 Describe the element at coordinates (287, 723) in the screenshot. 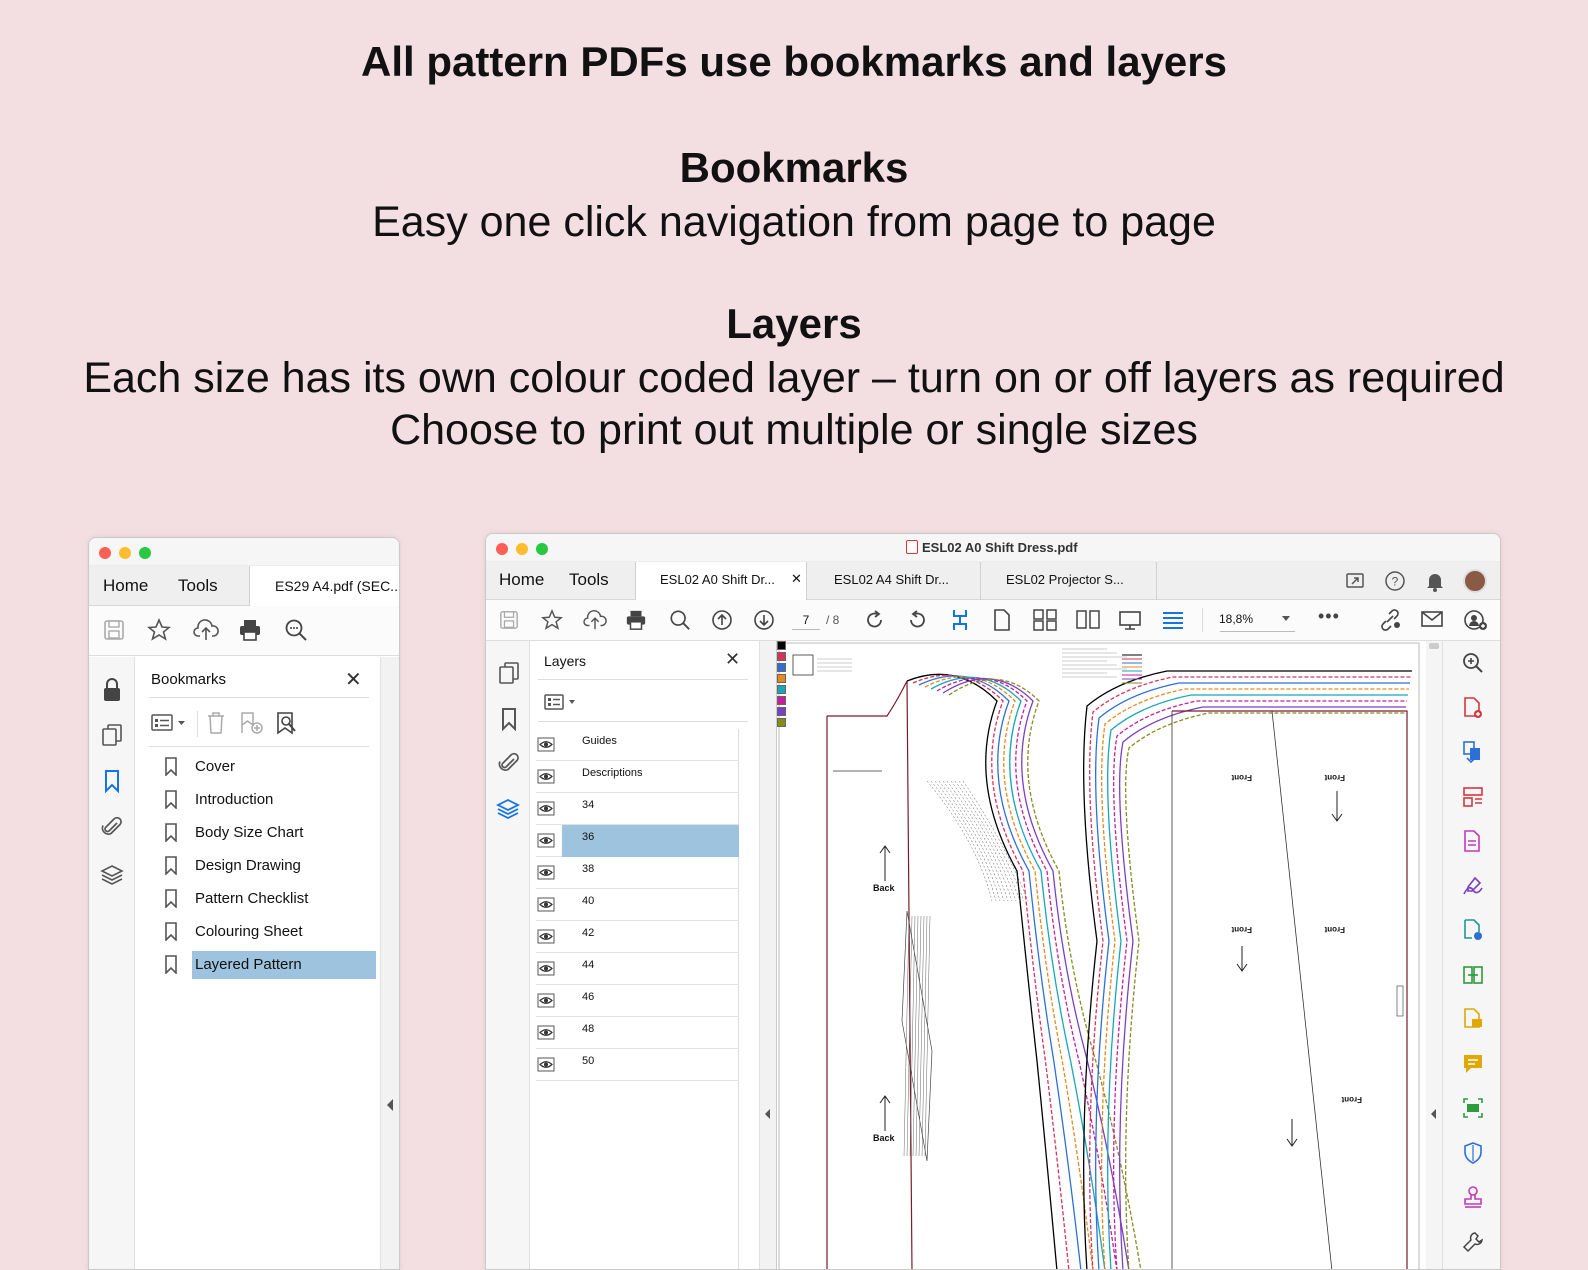

I see `find-bookmark-icon` at that location.